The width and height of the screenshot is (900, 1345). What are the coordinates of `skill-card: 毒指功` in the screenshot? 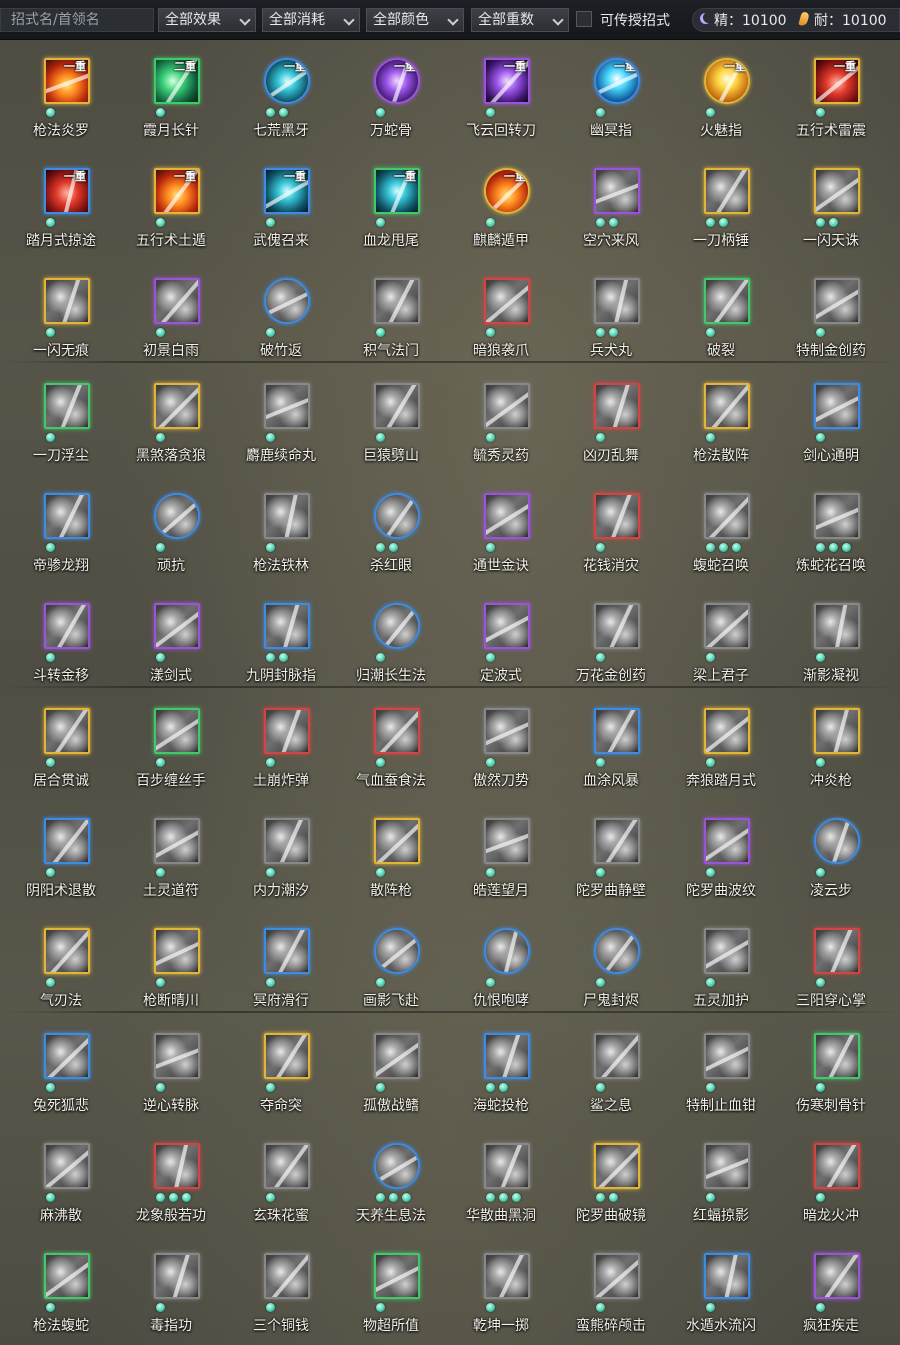 It's located at (171, 1290).